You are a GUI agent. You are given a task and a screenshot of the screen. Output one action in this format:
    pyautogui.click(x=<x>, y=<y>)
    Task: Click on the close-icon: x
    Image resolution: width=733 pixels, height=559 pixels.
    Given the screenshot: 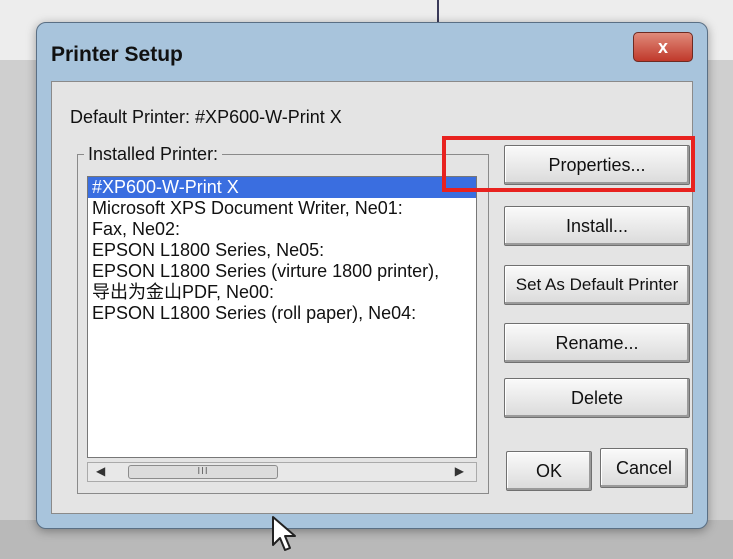 What is the action you would take?
    pyautogui.click(x=662, y=46)
    